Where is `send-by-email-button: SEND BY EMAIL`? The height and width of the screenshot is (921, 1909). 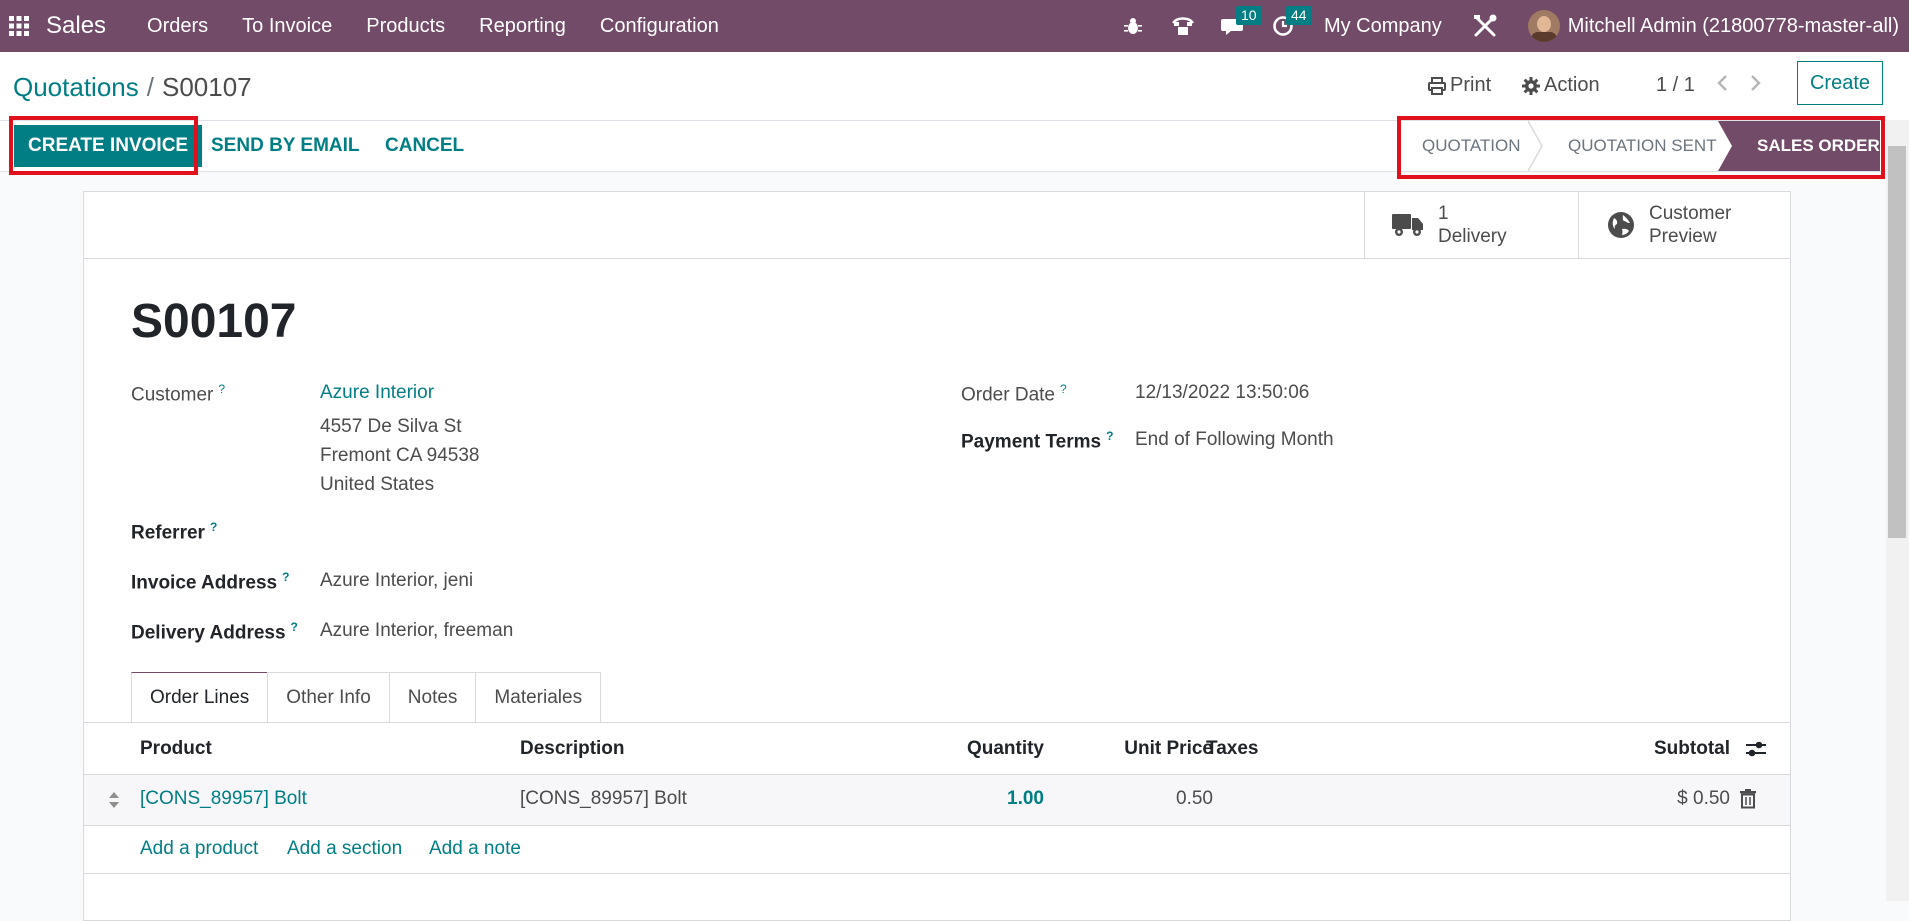
send-by-email-button: SEND BY EMAIL is located at coordinates (285, 146).